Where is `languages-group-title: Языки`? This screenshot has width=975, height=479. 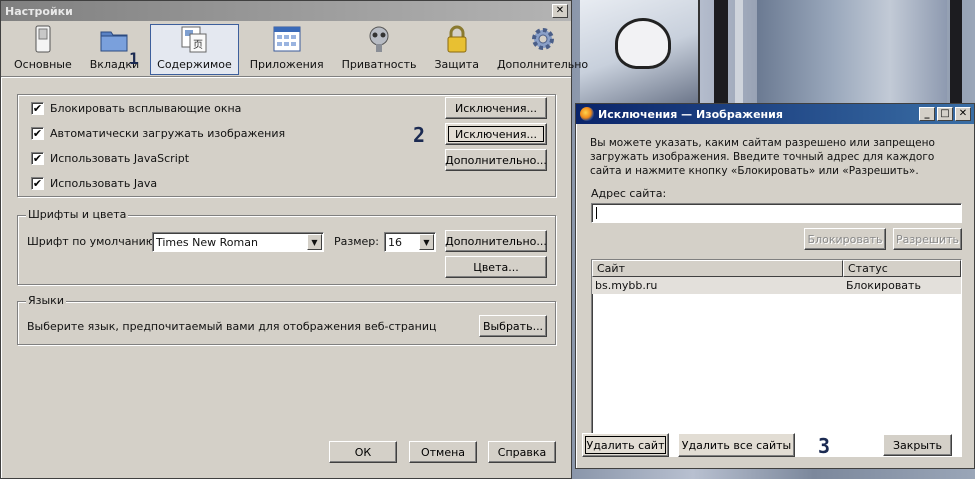 languages-group-title: Языки is located at coordinates (46, 300).